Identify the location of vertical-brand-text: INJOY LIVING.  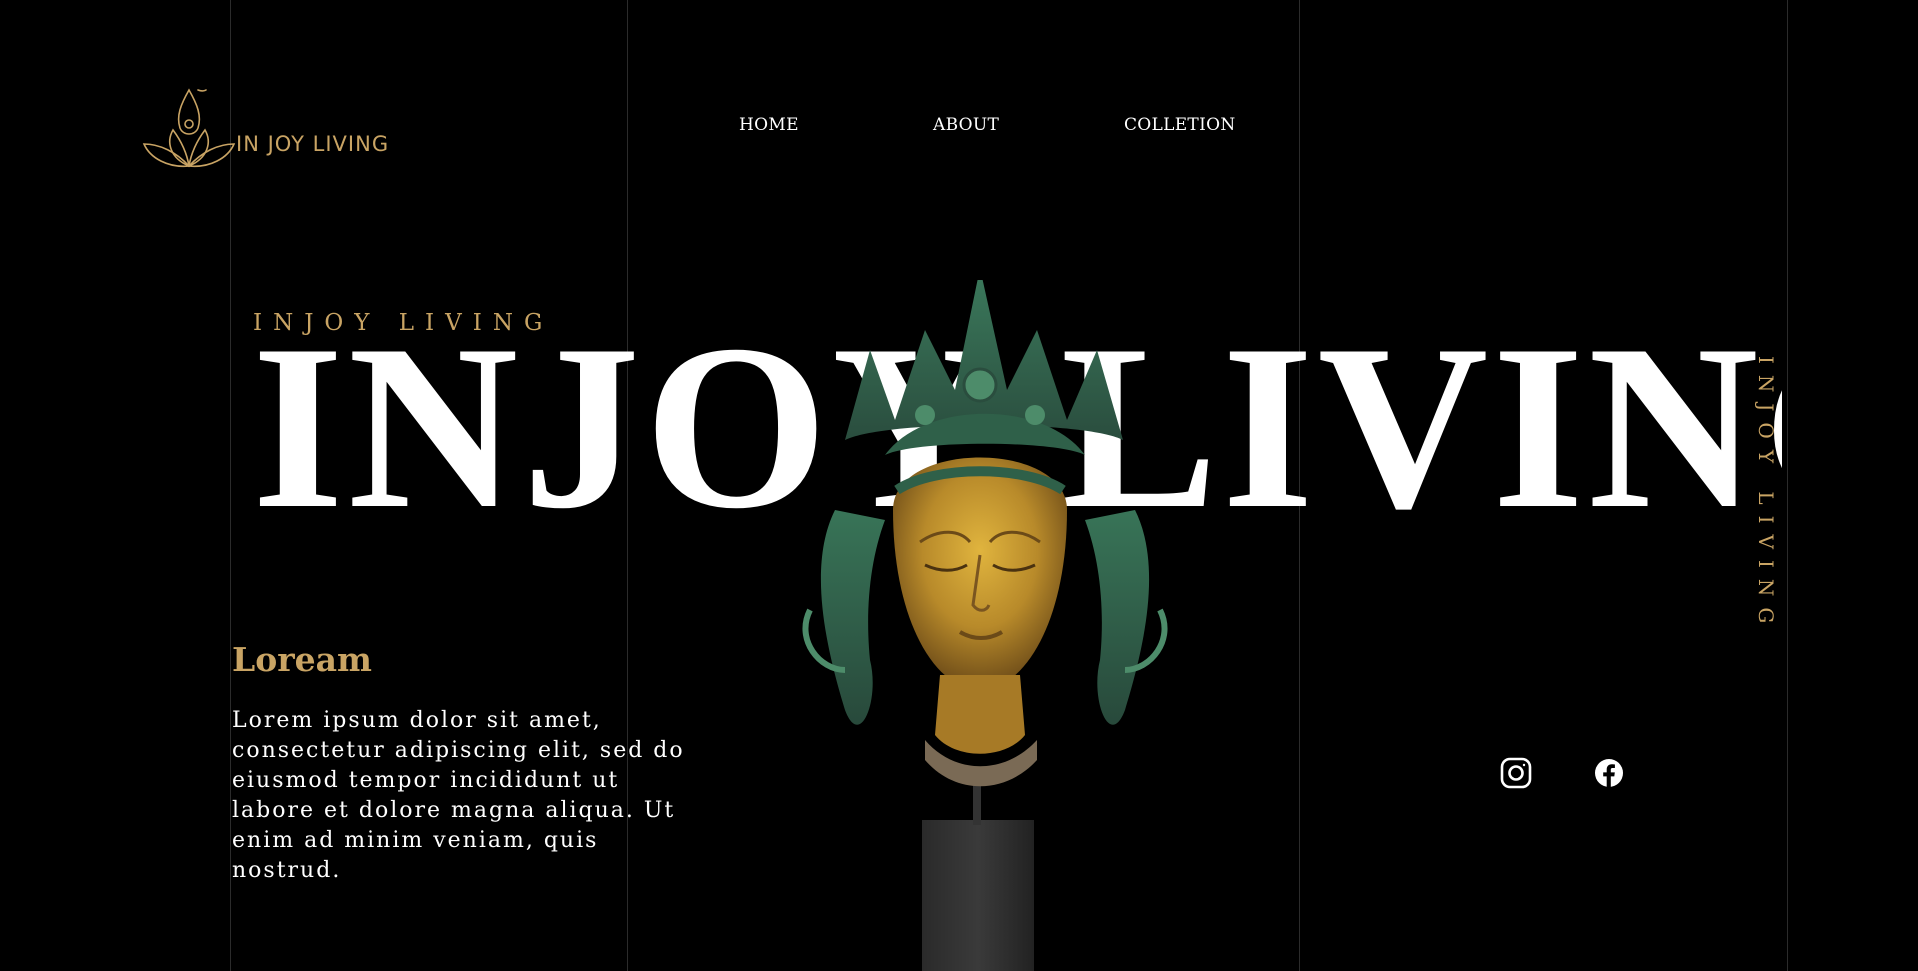
(1766, 495).